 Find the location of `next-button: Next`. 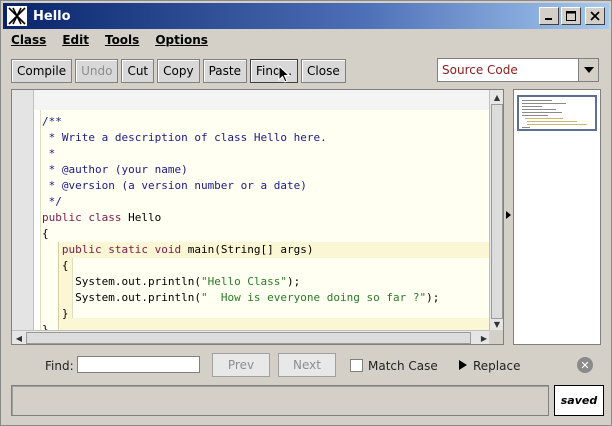

next-button: Next is located at coordinates (307, 365).